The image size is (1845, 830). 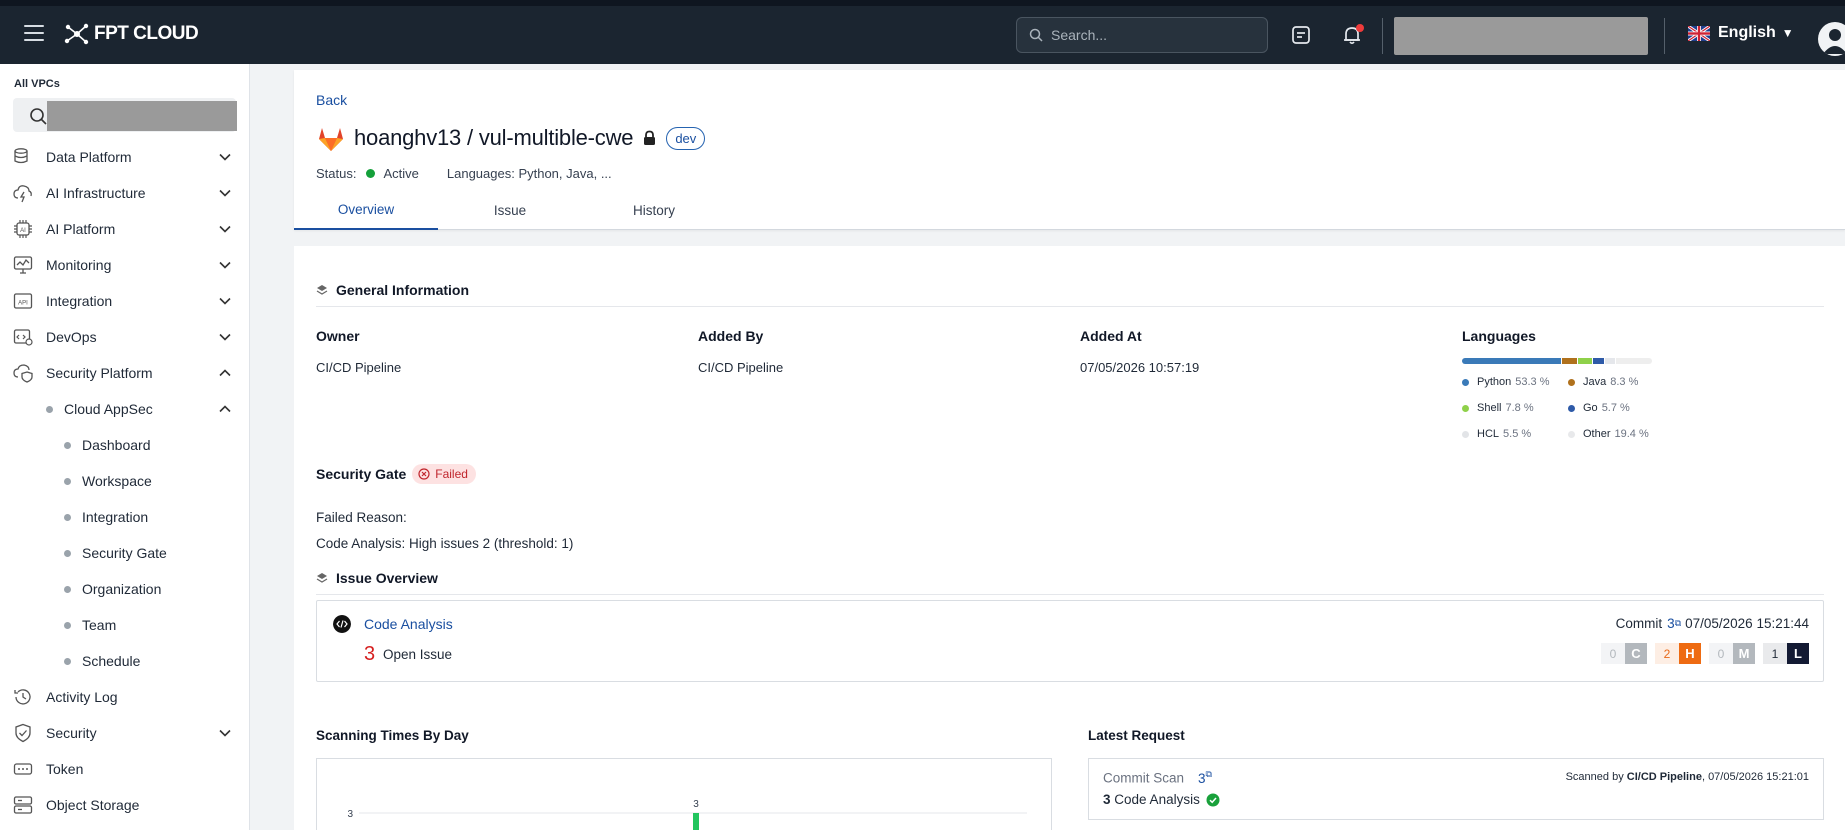 I want to click on tab-issue: Issue, so click(x=510, y=210).